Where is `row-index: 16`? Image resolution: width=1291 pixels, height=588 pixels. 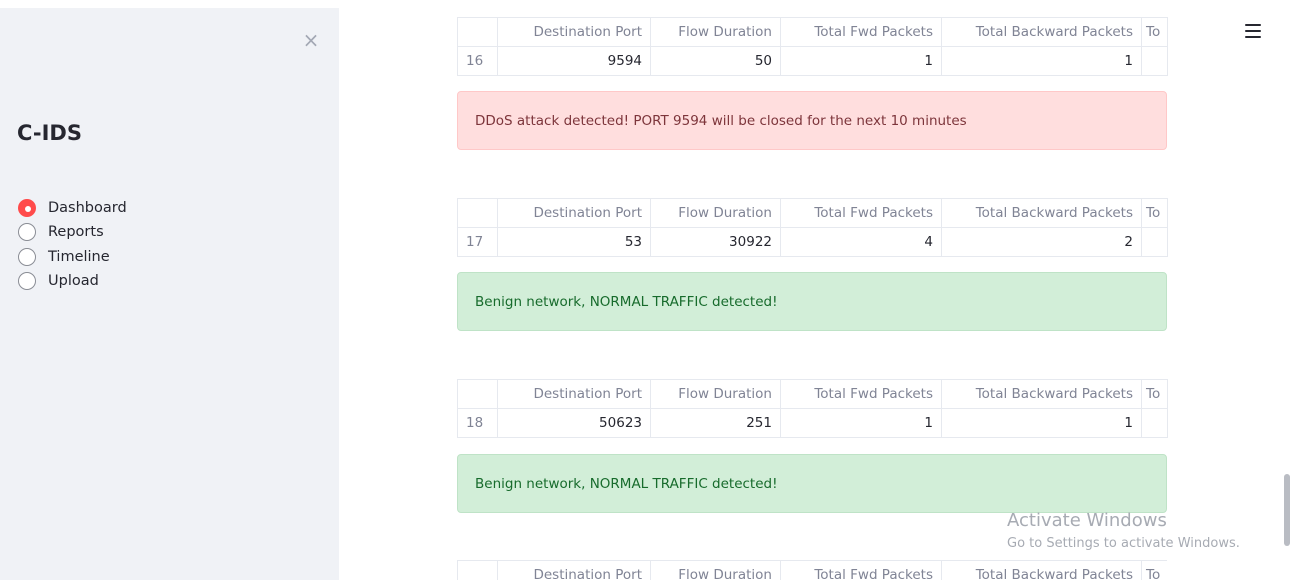
row-index: 16 is located at coordinates (477, 61).